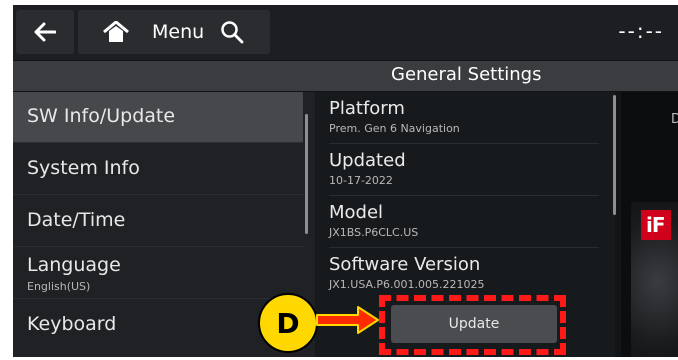  Describe the element at coordinates (464, 170) in the screenshot. I see `info-row-updated: Updated 10-17-2022` at that location.